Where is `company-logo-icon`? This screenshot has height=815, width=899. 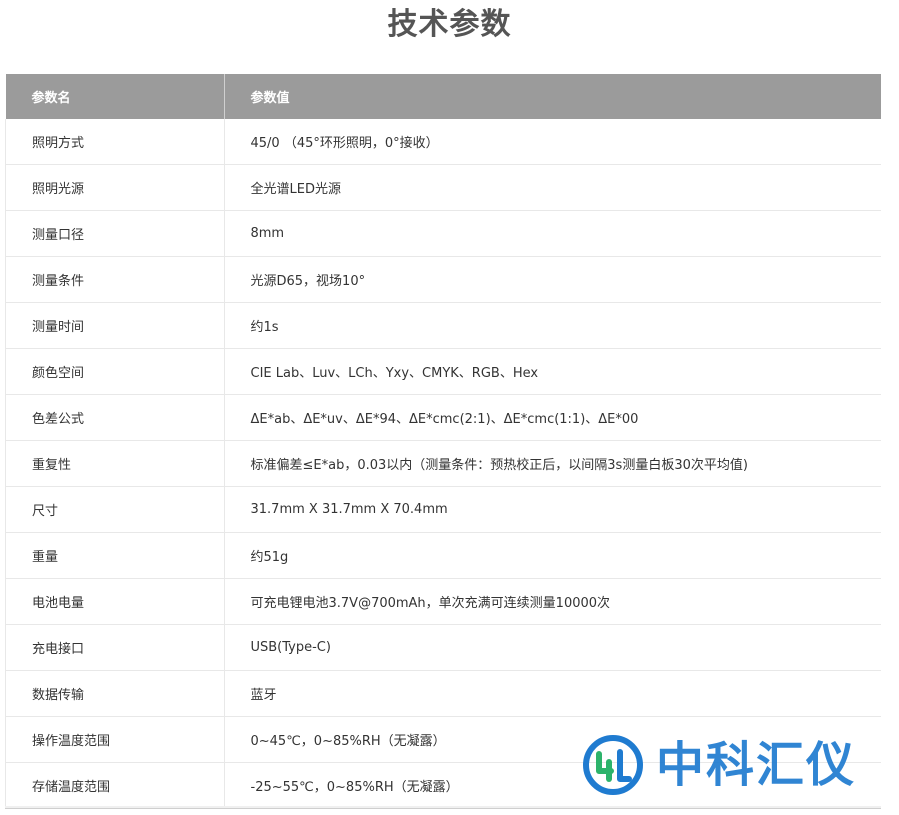
company-logo-icon is located at coordinates (613, 765).